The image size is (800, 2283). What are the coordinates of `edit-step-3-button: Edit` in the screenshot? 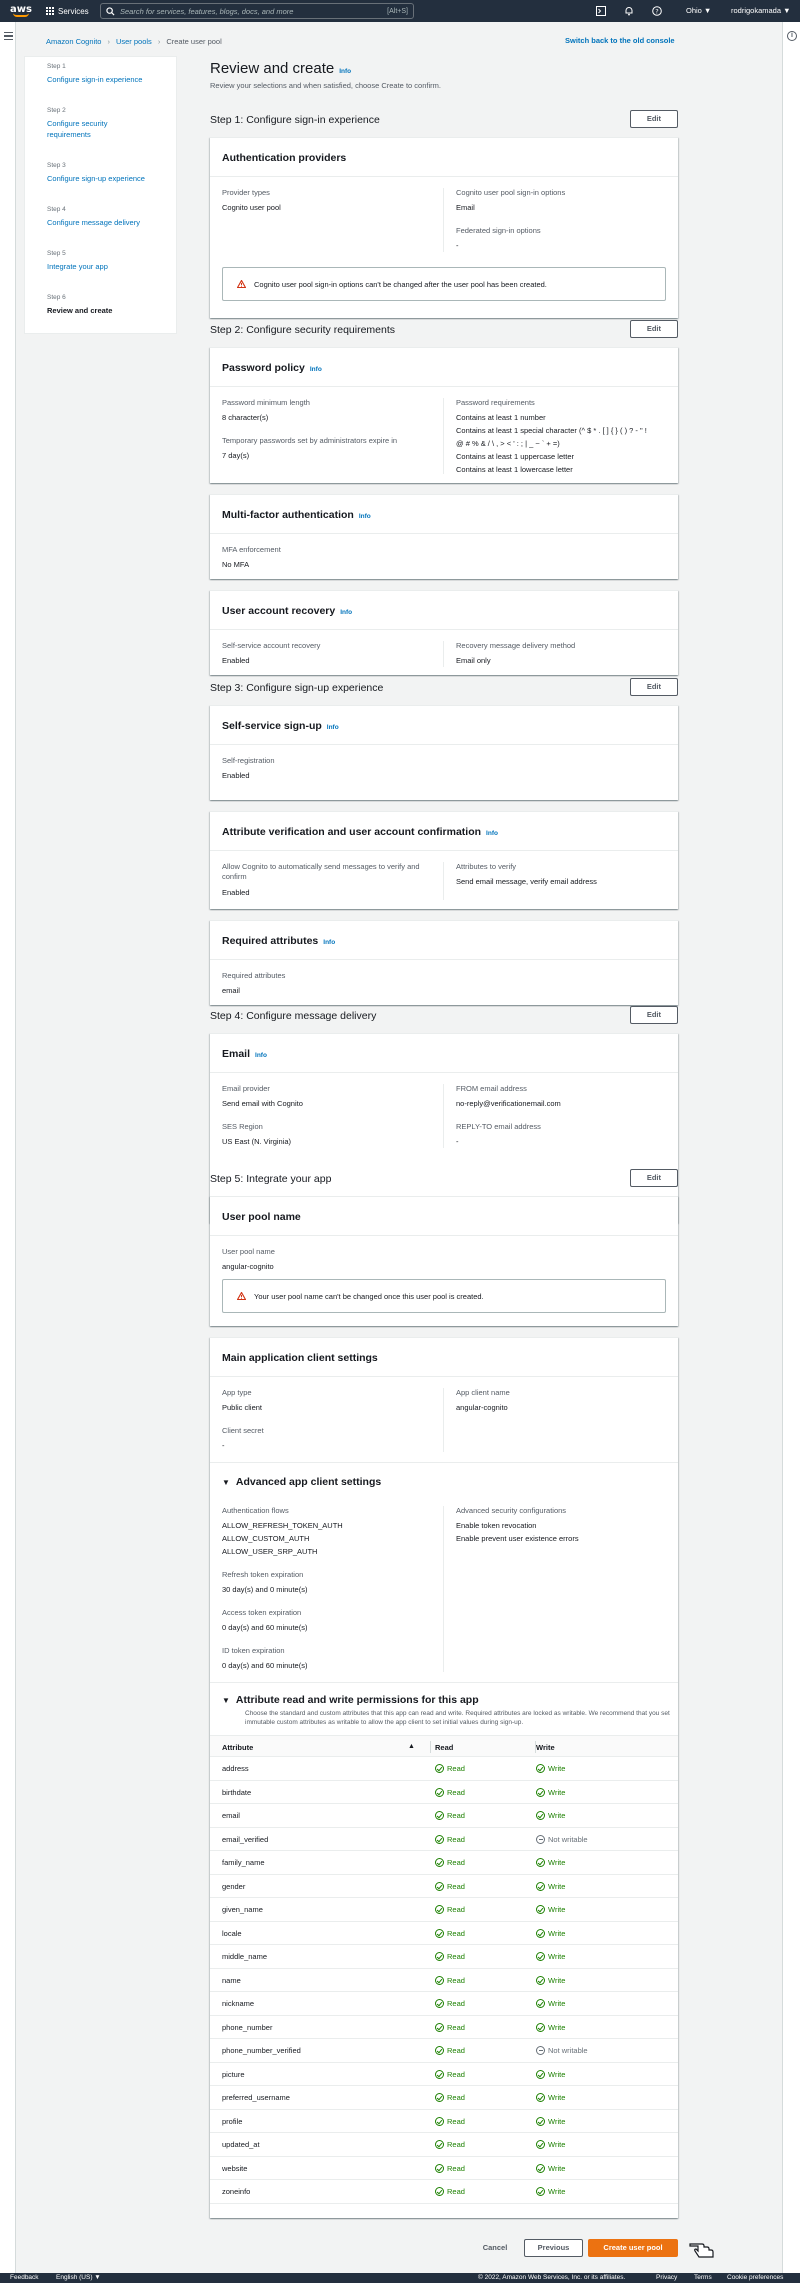 It's located at (653, 687).